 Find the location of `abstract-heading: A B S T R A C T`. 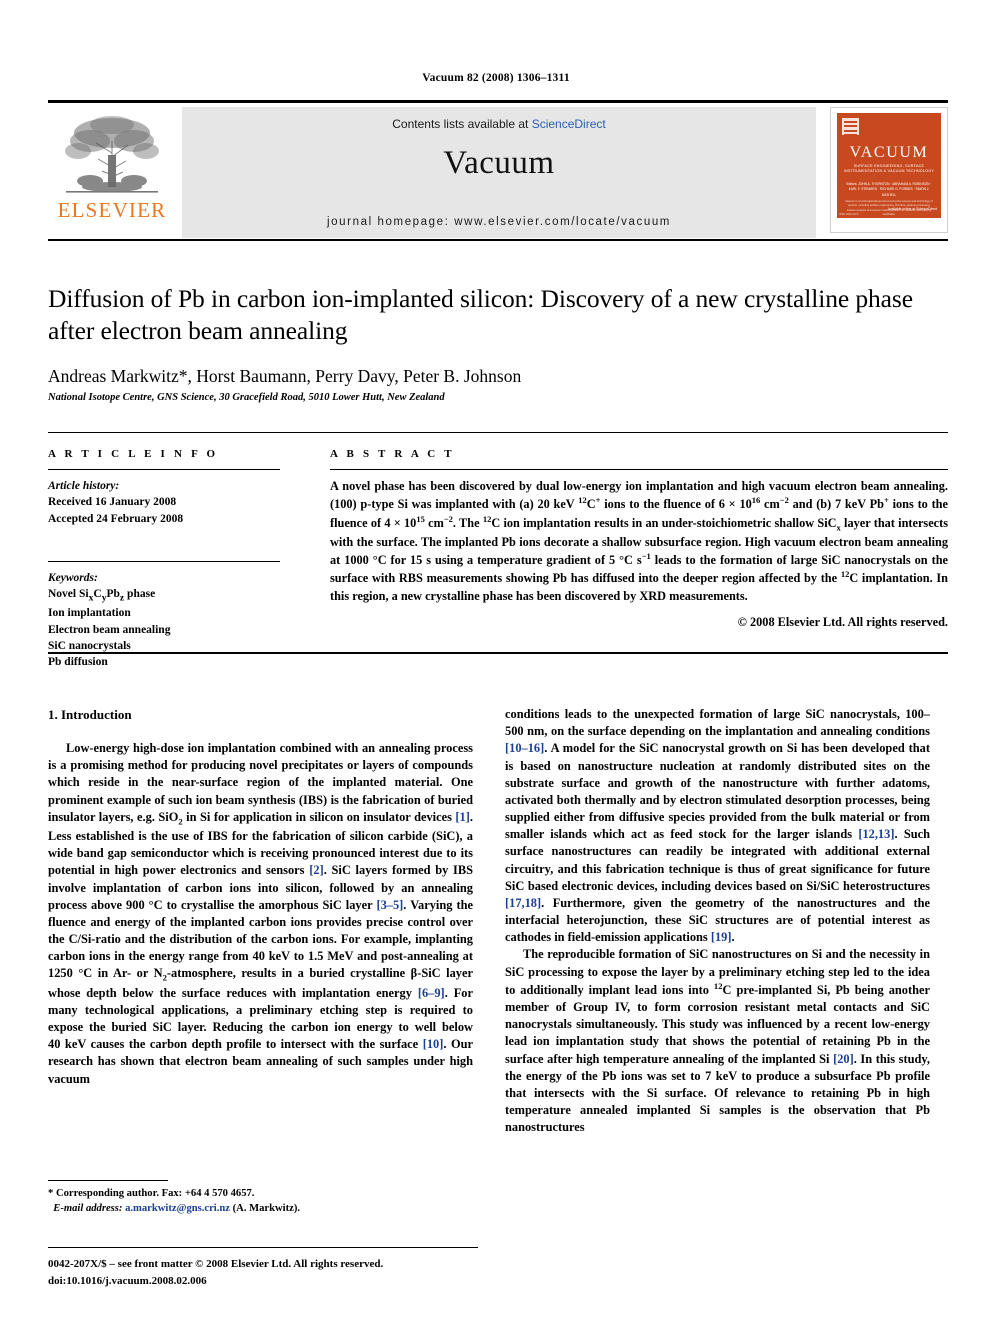

abstract-heading: A B S T R A C T is located at coordinates (392, 454).